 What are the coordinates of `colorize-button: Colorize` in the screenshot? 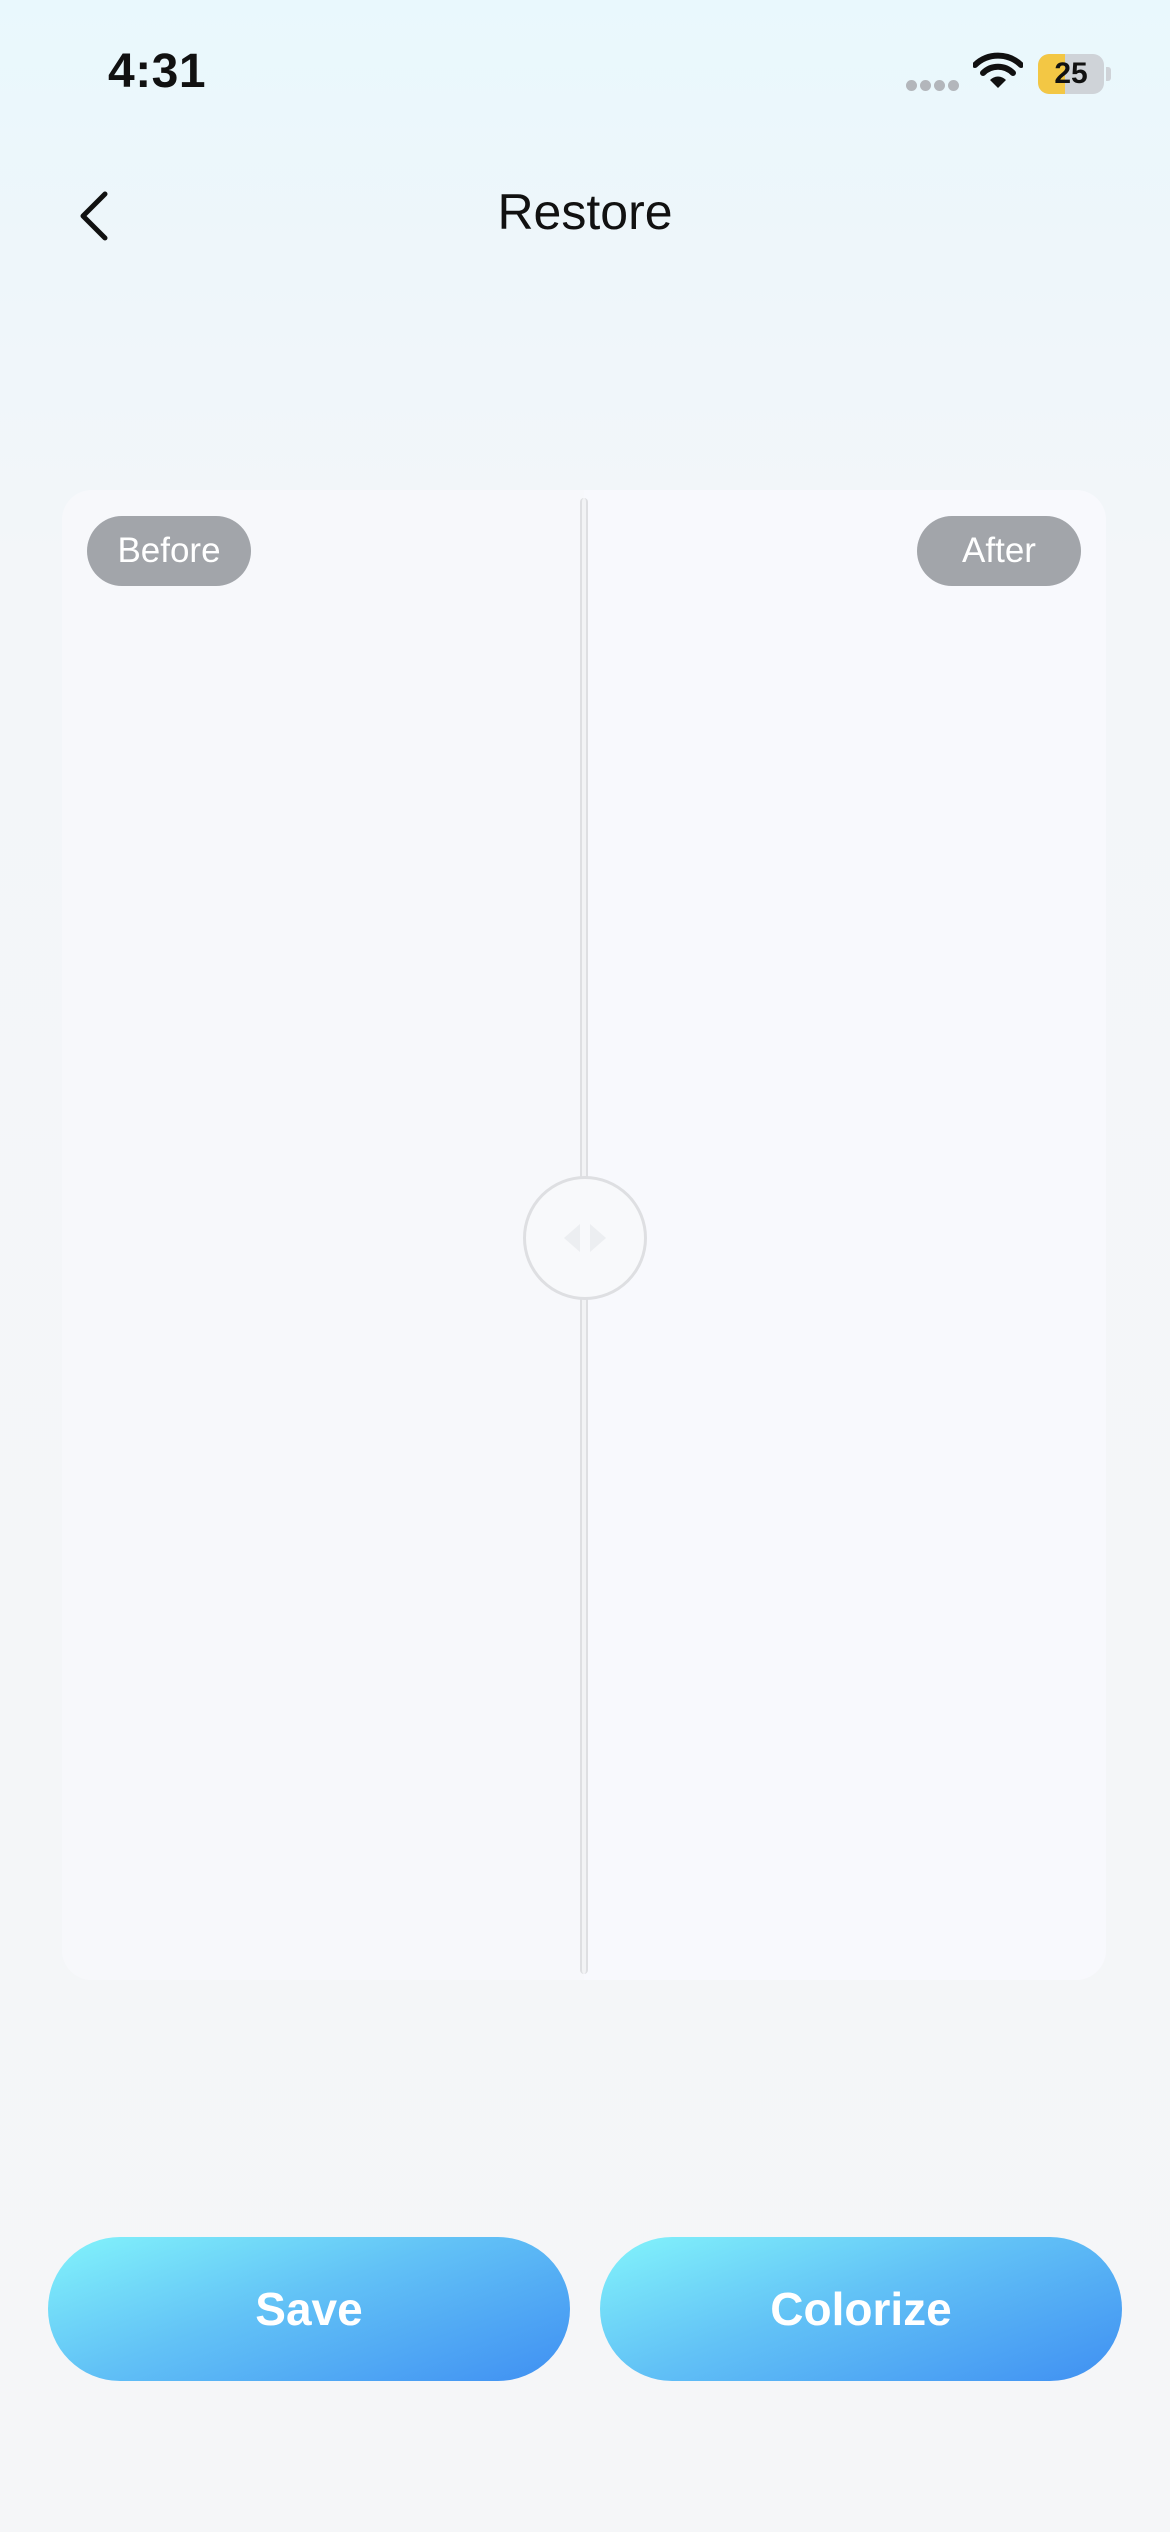 It's located at (861, 2309).